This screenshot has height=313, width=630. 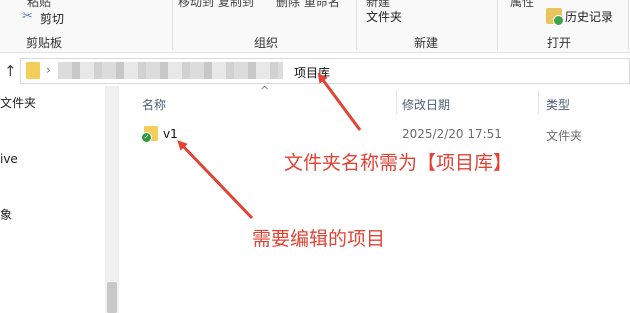 I want to click on redacted-path, so click(x=170, y=70).